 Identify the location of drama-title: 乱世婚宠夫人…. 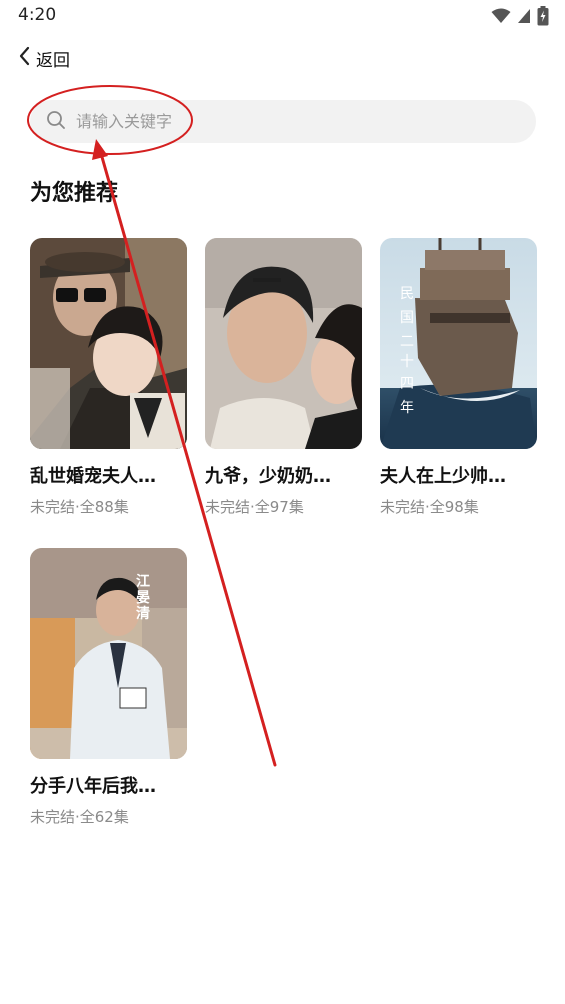
(93, 476).